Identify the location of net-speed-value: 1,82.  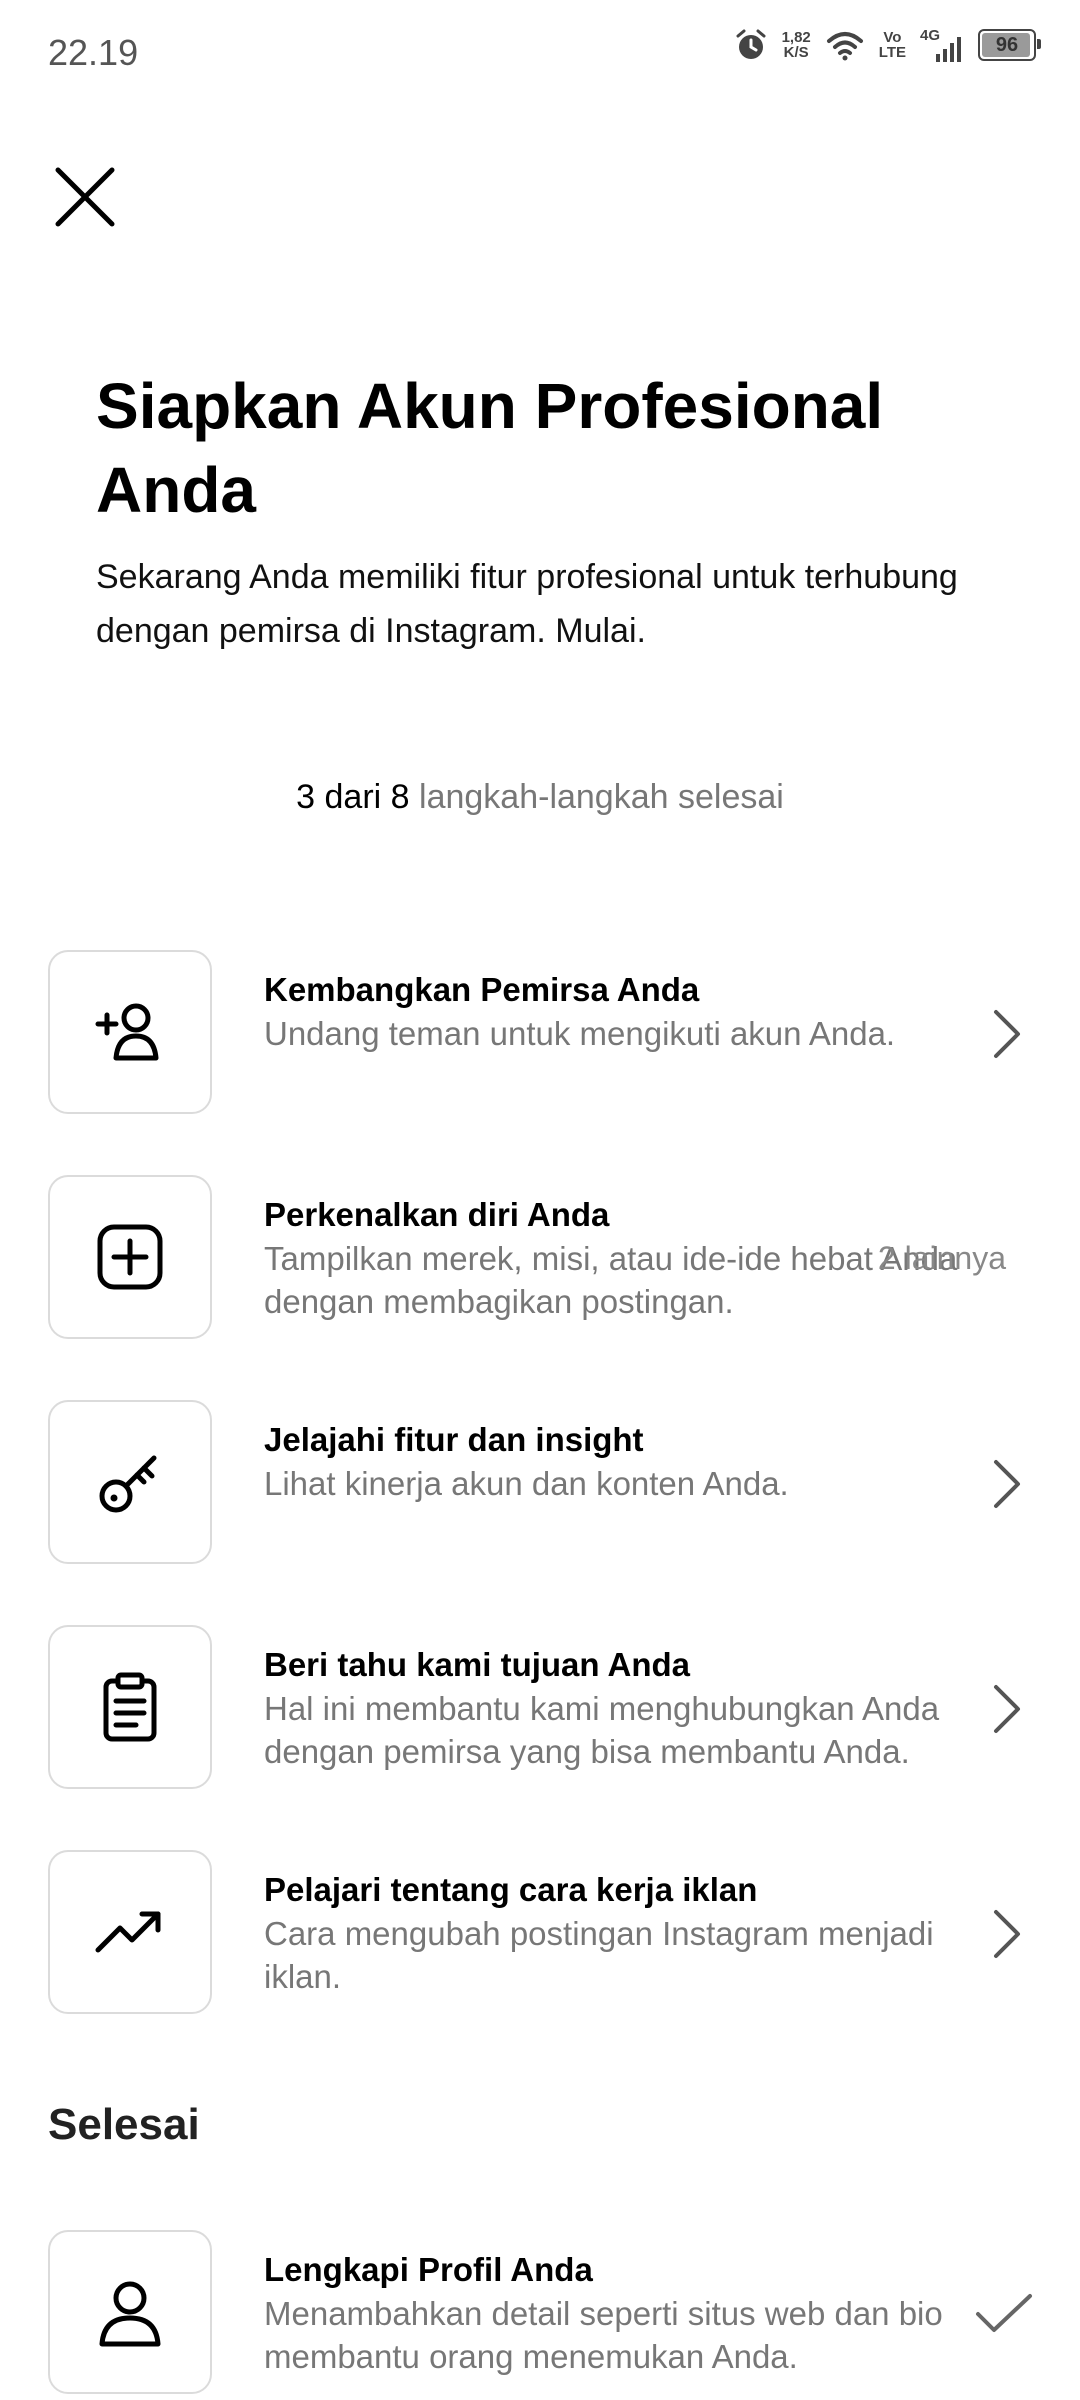
(796, 37).